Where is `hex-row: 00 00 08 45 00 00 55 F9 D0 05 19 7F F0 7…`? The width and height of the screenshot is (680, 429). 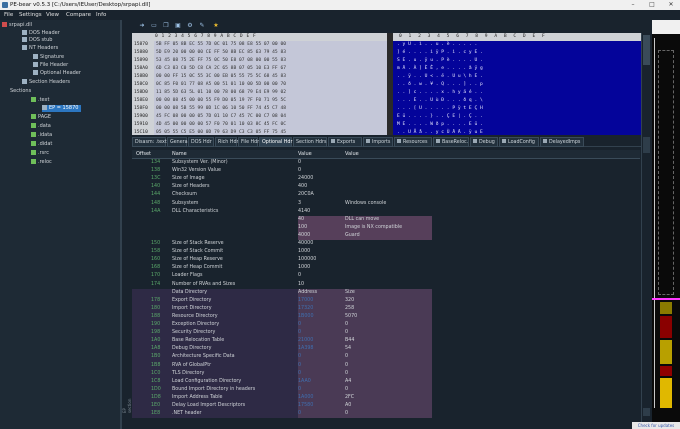 hex-row: 00 00 08 45 00 00 55 F9 D0 05 19 7F F0 7… is located at coordinates (221, 101).